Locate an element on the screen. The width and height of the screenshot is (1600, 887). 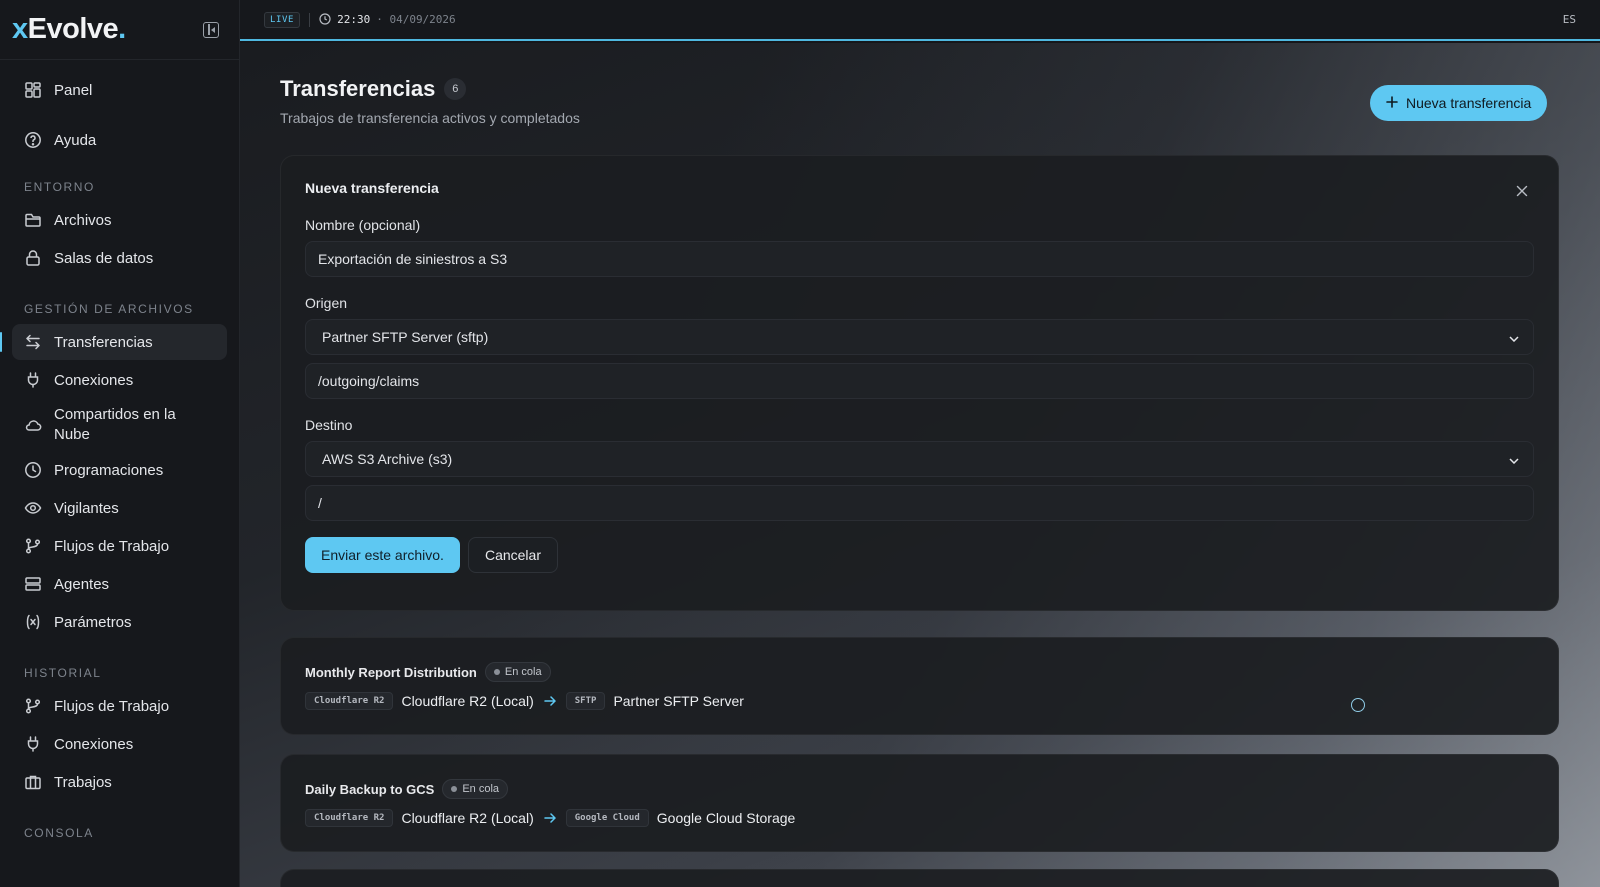
sidebar-item-conexiones: Conexiones is located at coordinates (119, 380).